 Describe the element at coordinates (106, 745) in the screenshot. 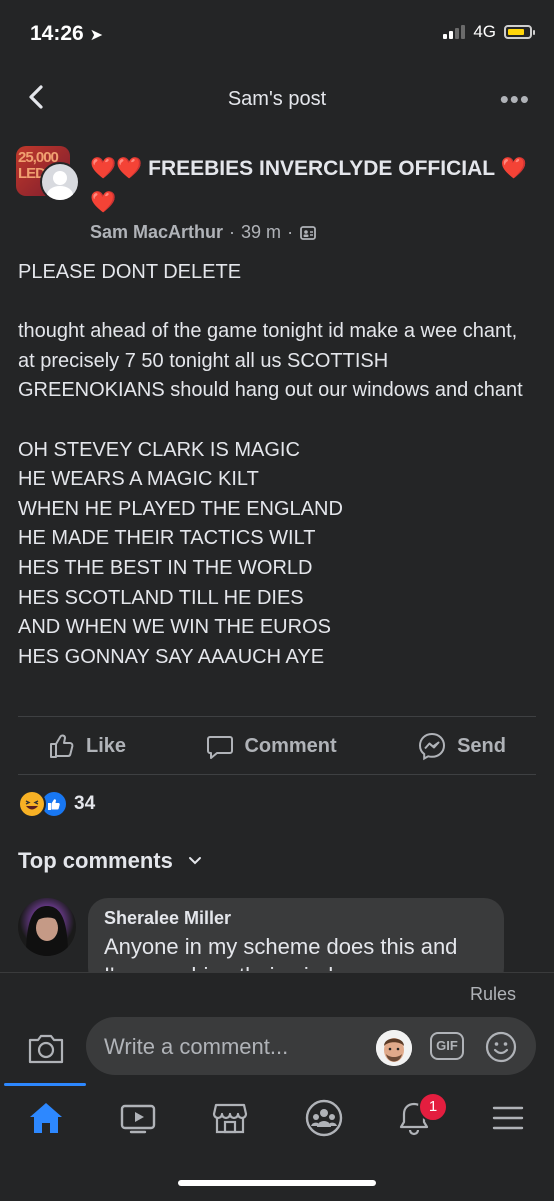

I see `like-label: Like` at that location.